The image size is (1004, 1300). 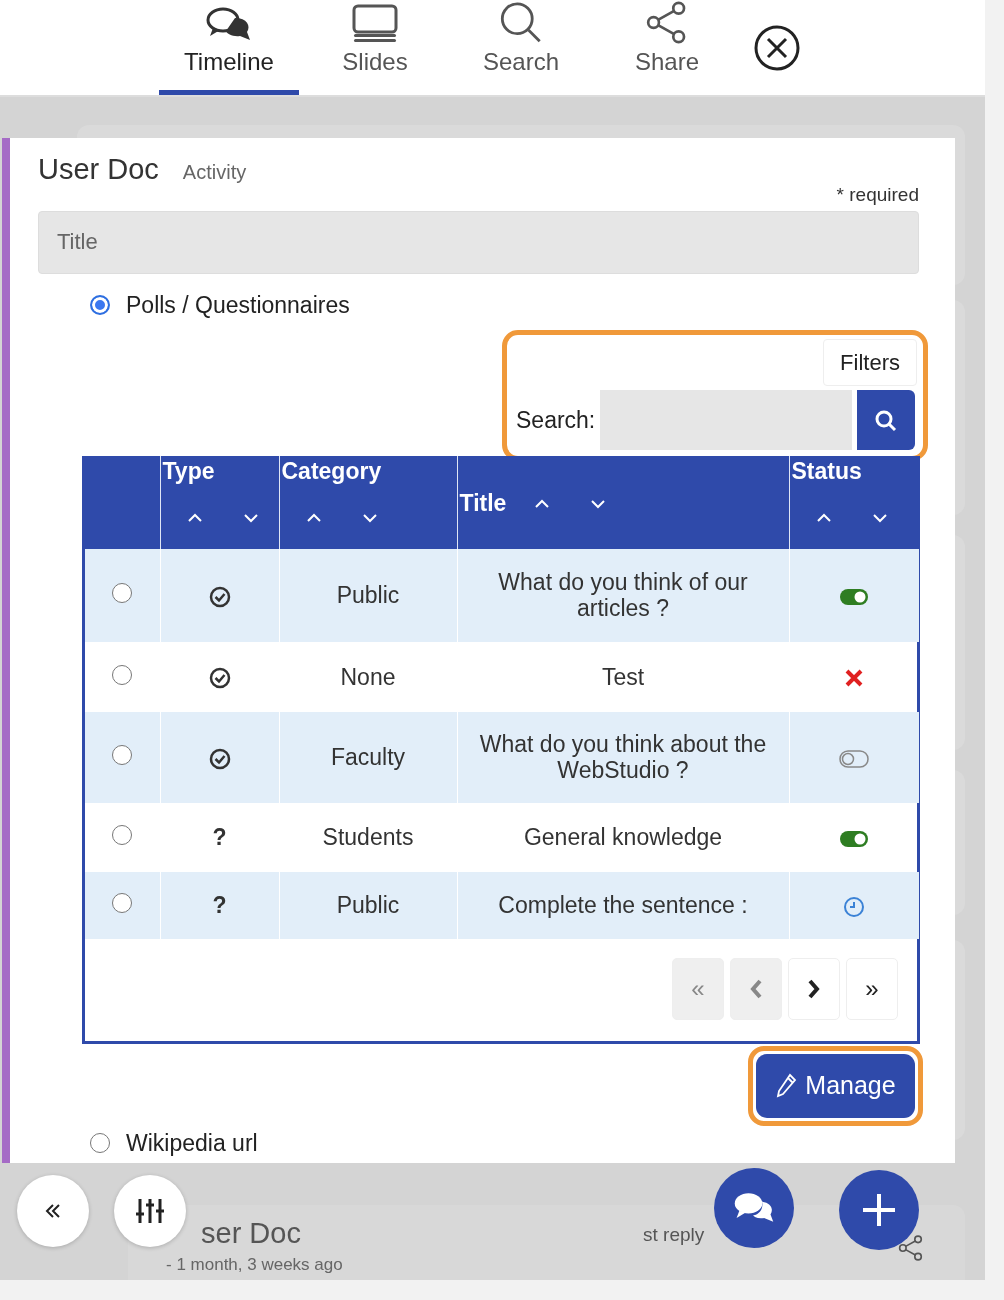 What do you see at coordinates (756, 989) in the screenshot?
I see `chevron-left-icon` at bounding box center [756, 989].